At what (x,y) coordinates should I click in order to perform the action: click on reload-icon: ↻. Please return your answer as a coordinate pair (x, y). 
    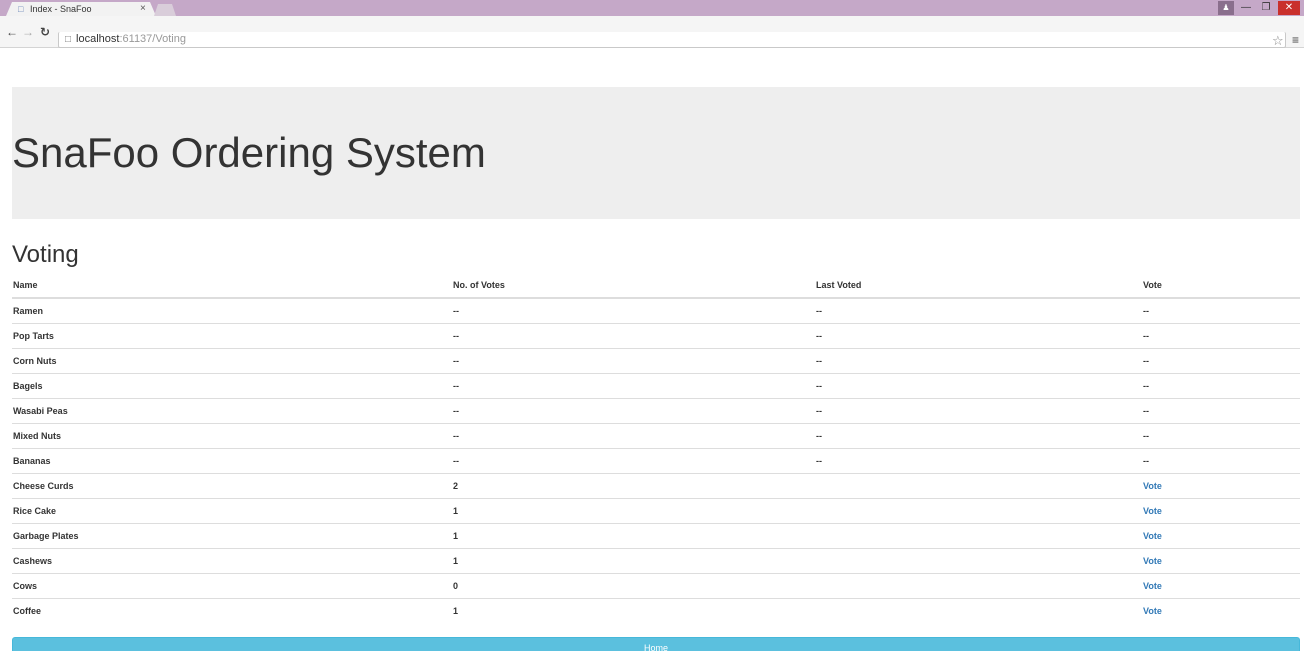
    Looking at the image, I should click on (45, 32).